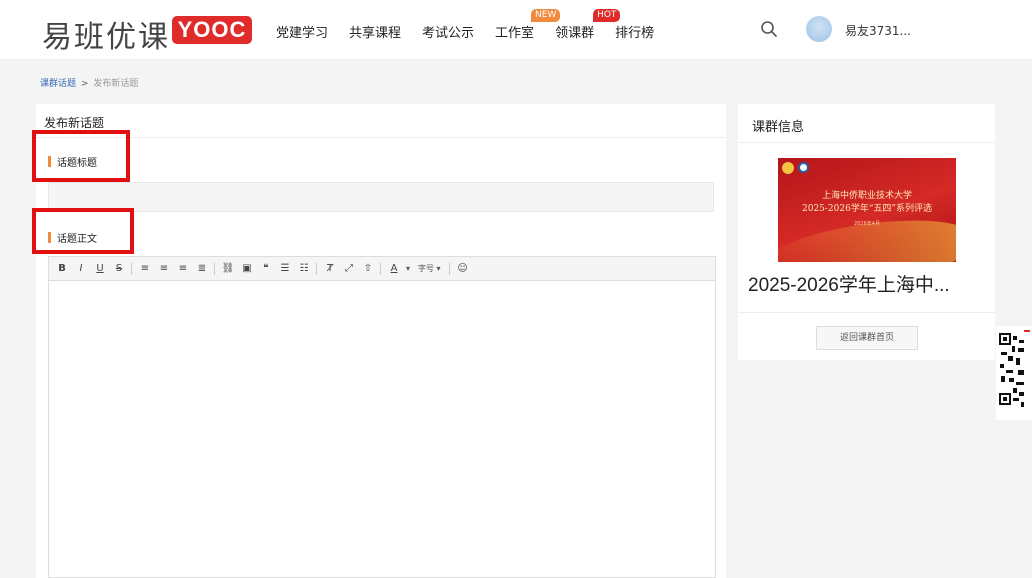  What do you see at coordinates (74, 123) in the screenshot?
I see `page-title: 发布新话题` at bounding box center [74, 123].